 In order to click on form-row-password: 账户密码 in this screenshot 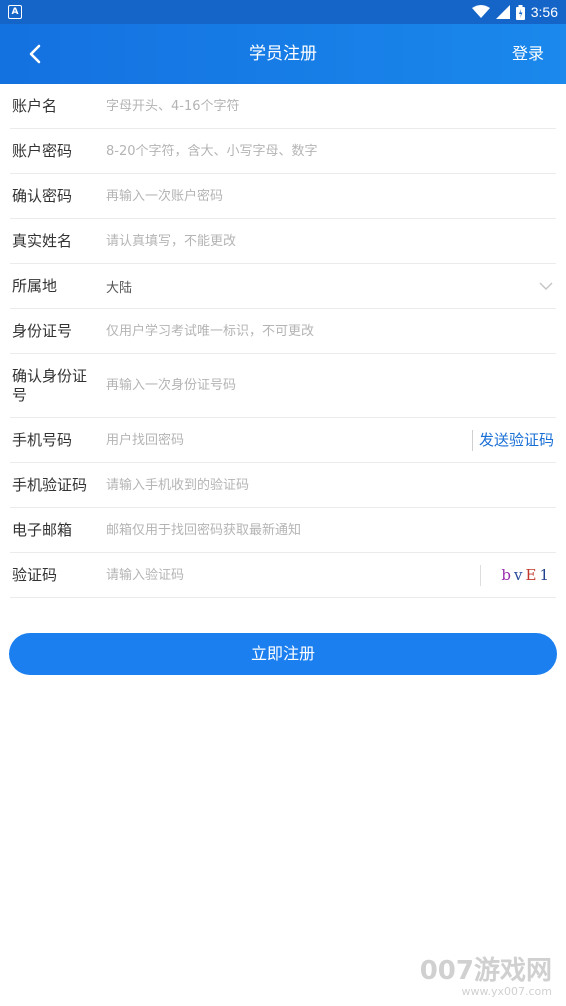, I will do `click(283, 151)`.